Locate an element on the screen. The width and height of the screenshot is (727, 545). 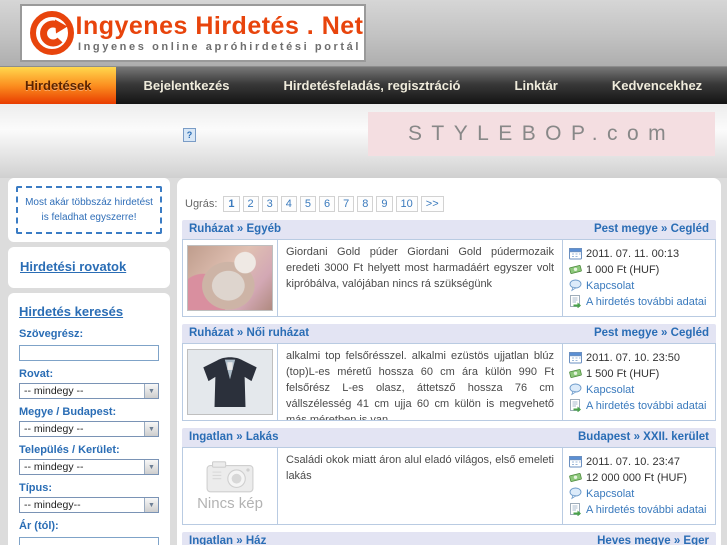
dark-blouse-photo is located at coordinates (230, 382).